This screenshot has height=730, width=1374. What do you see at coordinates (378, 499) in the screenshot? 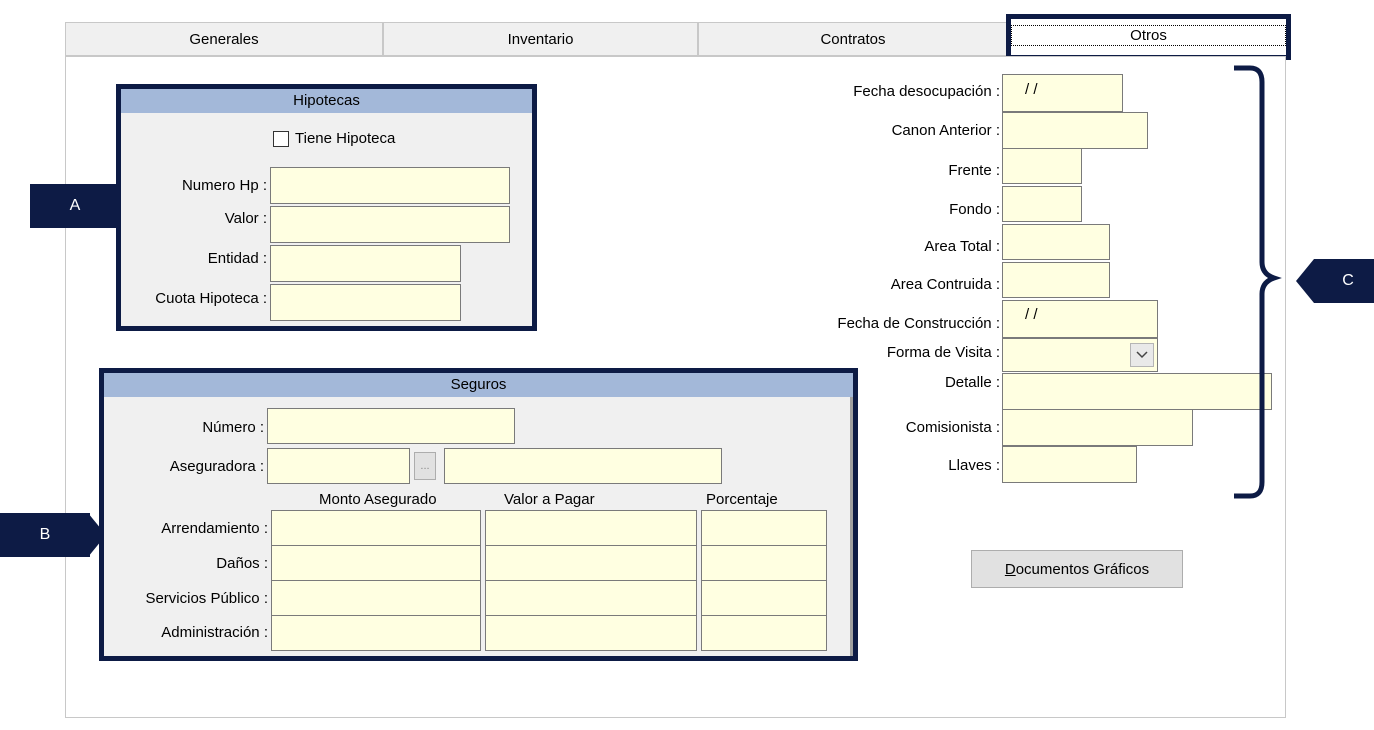
I see `col-monto-asegurado: Monto Asegurado` at bounding box center [378, 499].